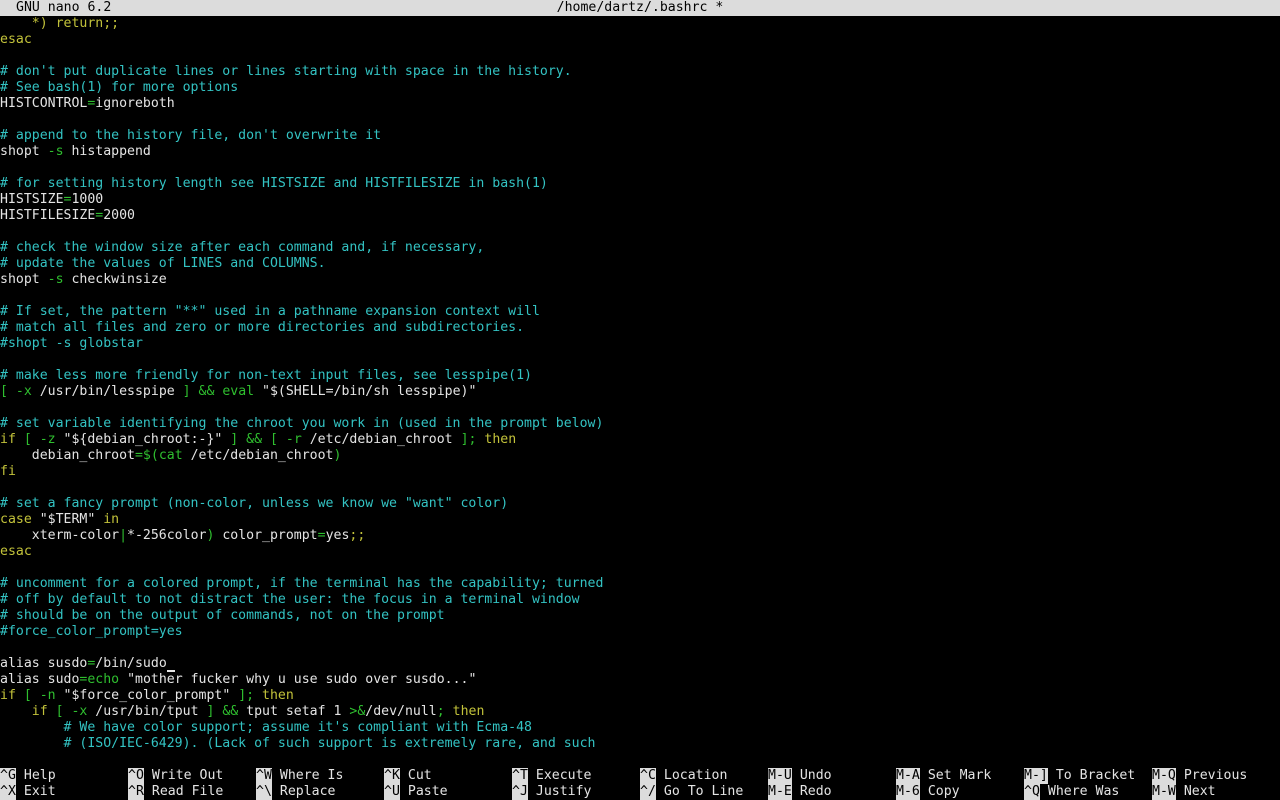  I want to click on code-token: ;, so click(444, 711).